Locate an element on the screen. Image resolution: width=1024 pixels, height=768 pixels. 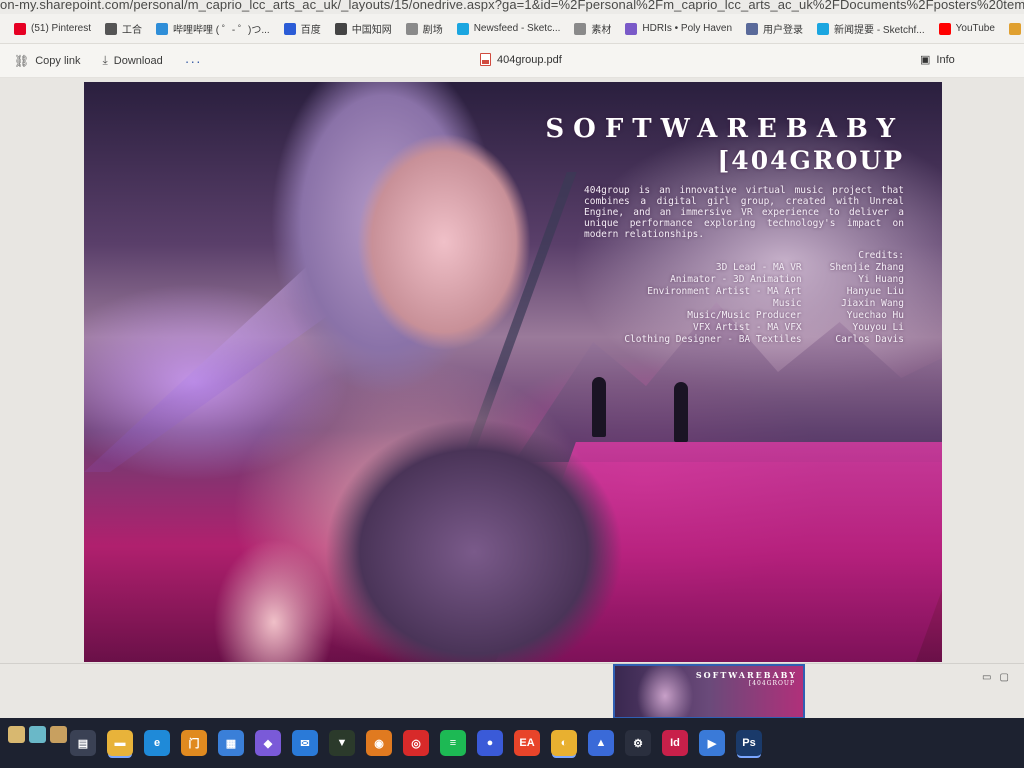
pinterest-icon is located at coordinates (20, 28).